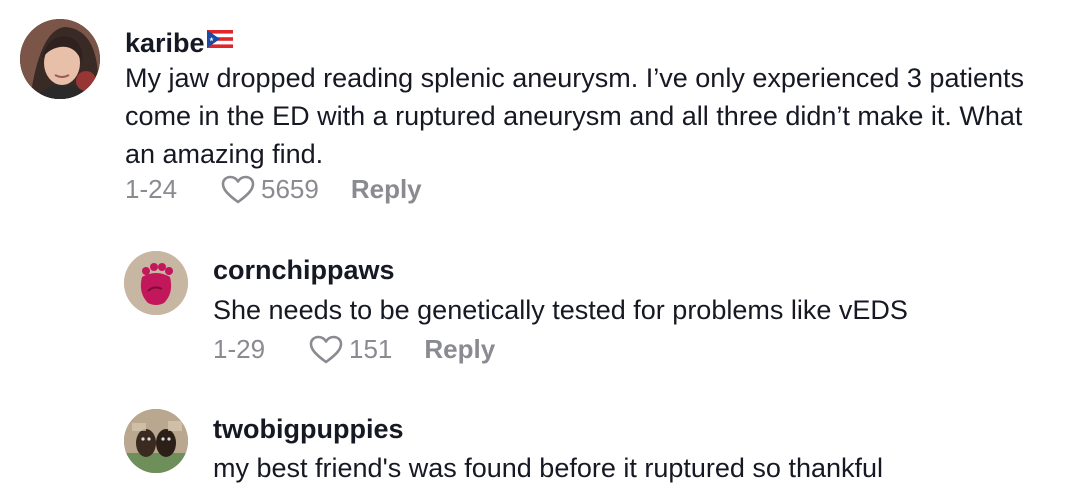  I want to click on comment-meta: 1-24 5659 Reply, so click(273, 189).